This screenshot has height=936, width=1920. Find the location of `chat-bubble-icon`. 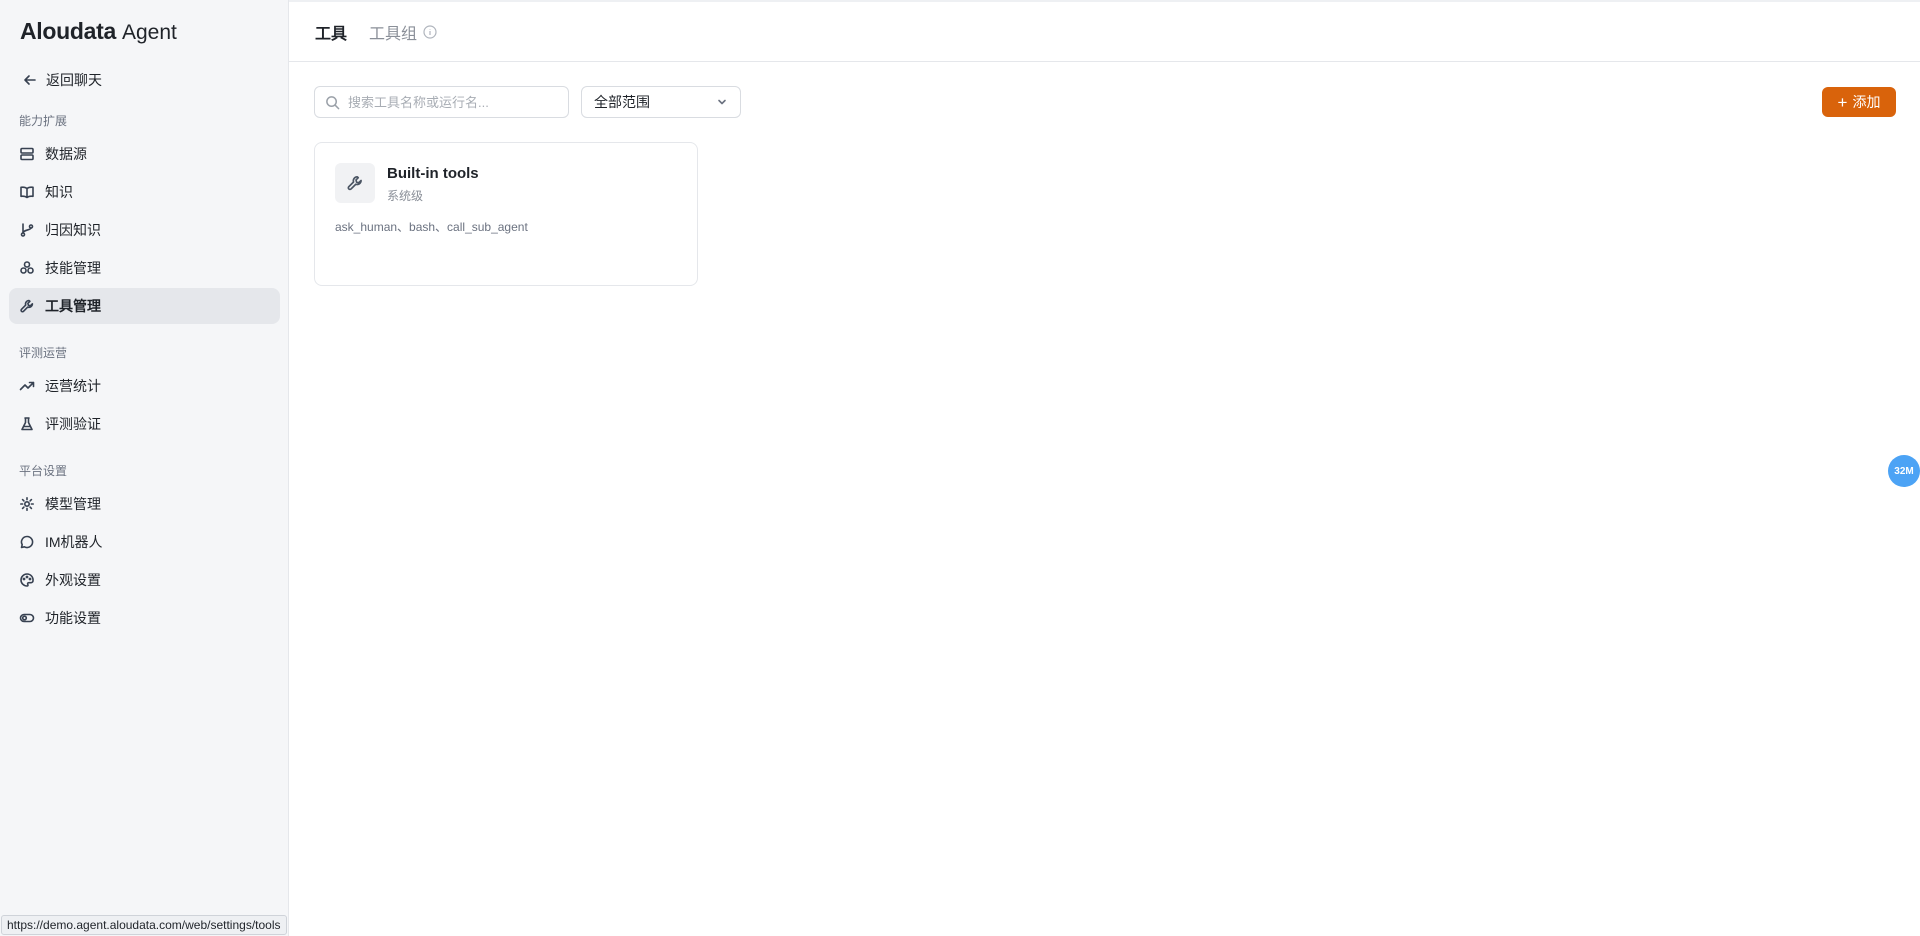

chat-bubble-icon is located at coordinates (27, 542).